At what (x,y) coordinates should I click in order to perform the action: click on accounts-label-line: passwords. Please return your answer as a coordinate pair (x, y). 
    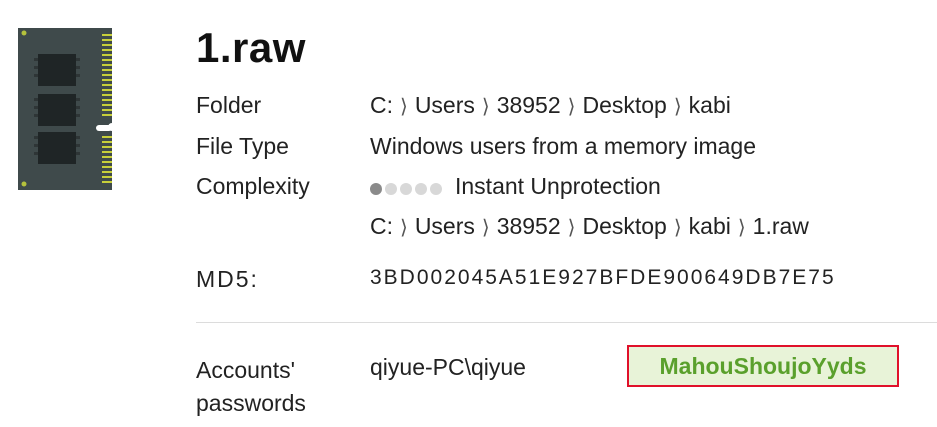
    Looking at the image, I should click on (251, 403).